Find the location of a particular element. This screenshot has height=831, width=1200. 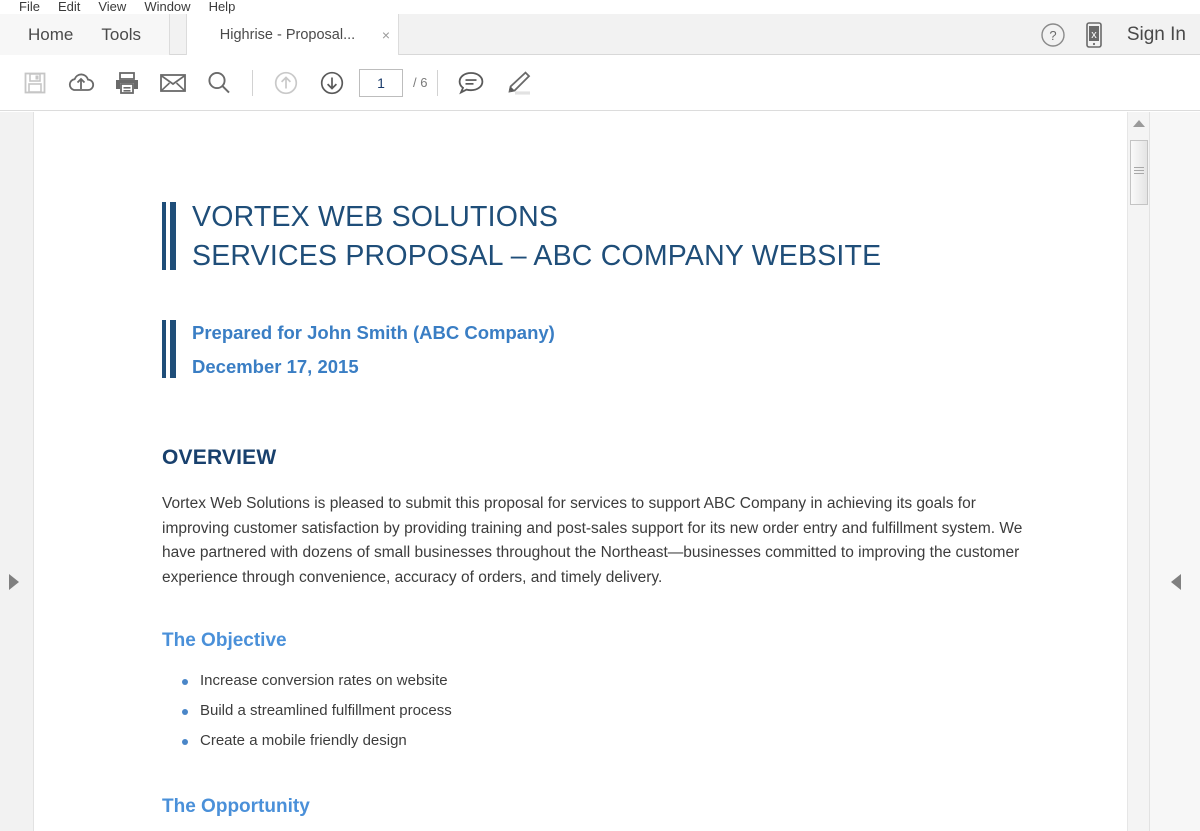

menu-item-window: Window is located at coordinates (167, 7).